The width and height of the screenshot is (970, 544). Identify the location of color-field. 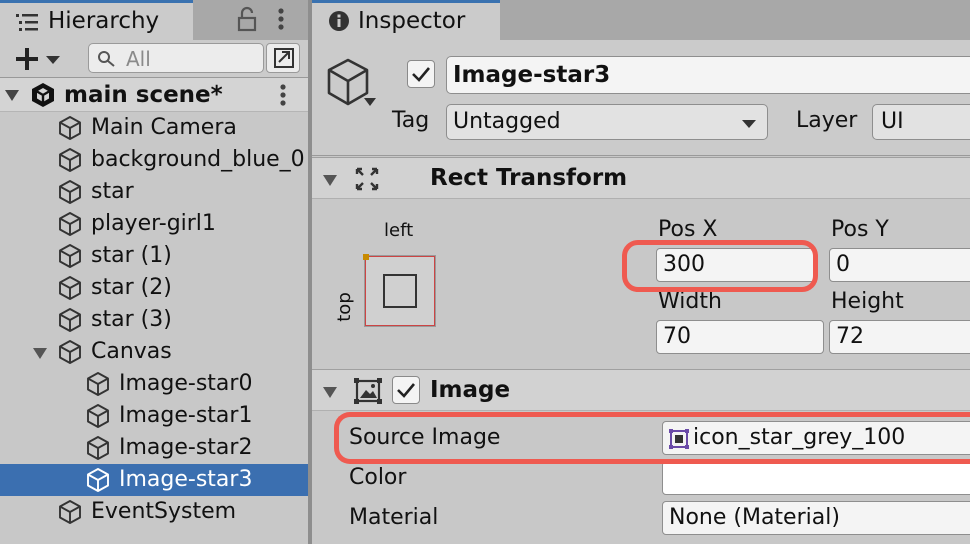
(816, 478).